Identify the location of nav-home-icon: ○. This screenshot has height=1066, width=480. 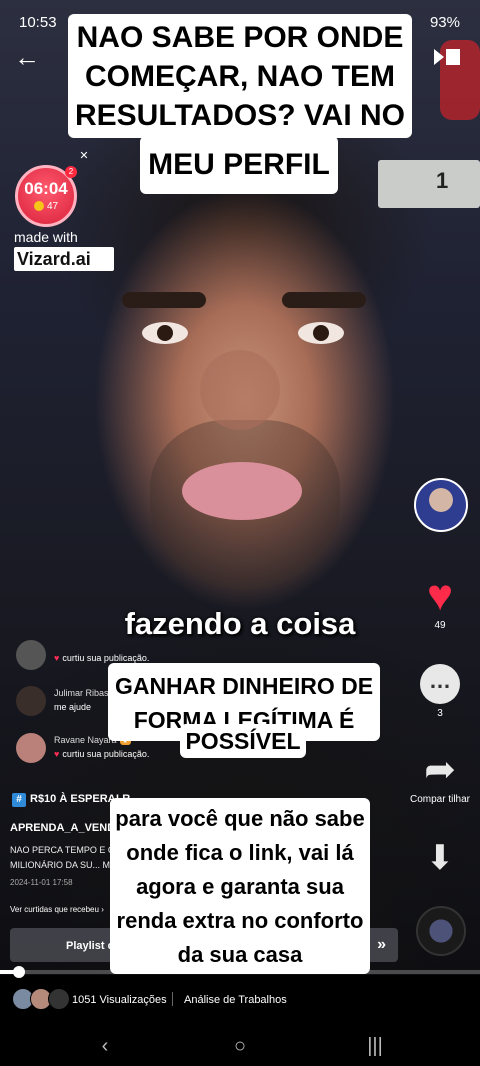
(240, 1046).